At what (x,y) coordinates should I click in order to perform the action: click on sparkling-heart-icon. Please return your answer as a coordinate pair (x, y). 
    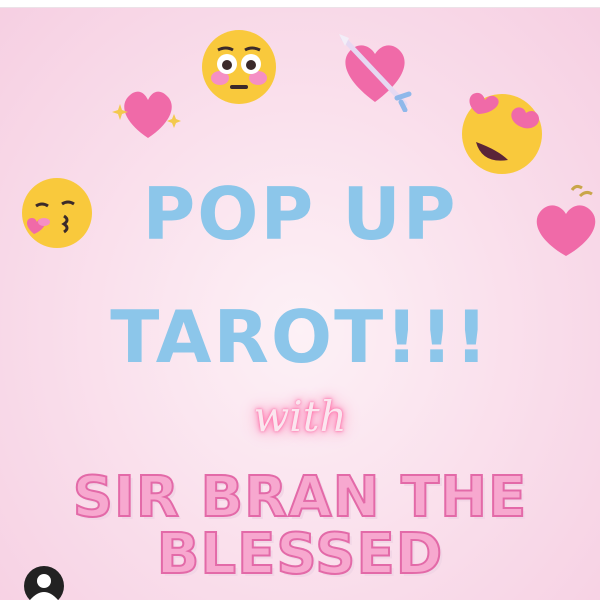
    Looking at the image, I should click on (146, 114).